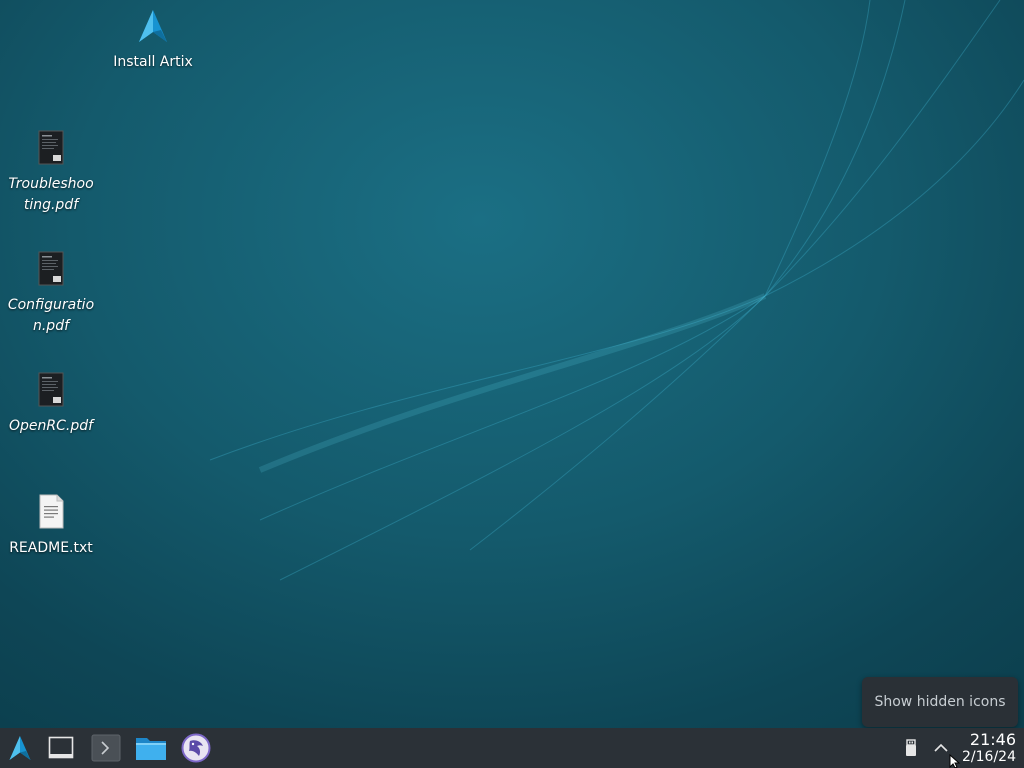 This screenshot has width=1024, height=768. I want to click on web-browser-launcher-button, so click(196, 748).